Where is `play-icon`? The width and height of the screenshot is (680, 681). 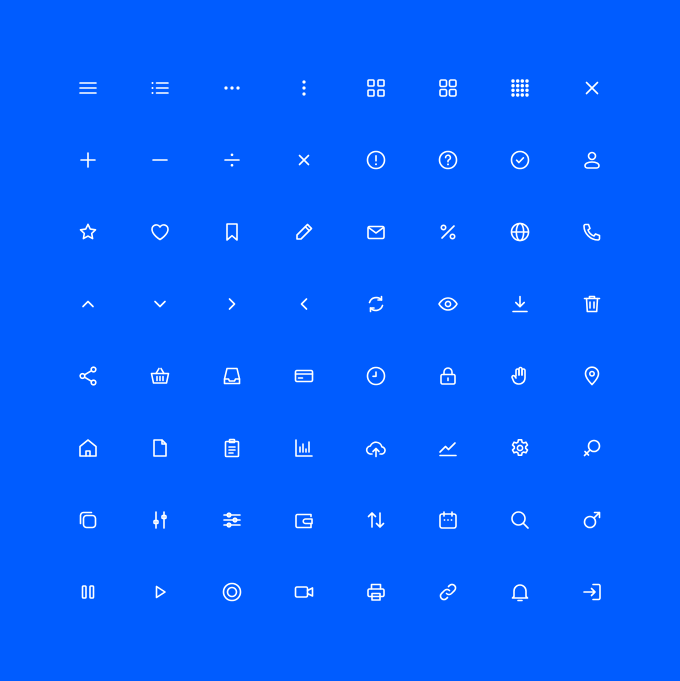
play-icon is located at coordinates (160, 592).